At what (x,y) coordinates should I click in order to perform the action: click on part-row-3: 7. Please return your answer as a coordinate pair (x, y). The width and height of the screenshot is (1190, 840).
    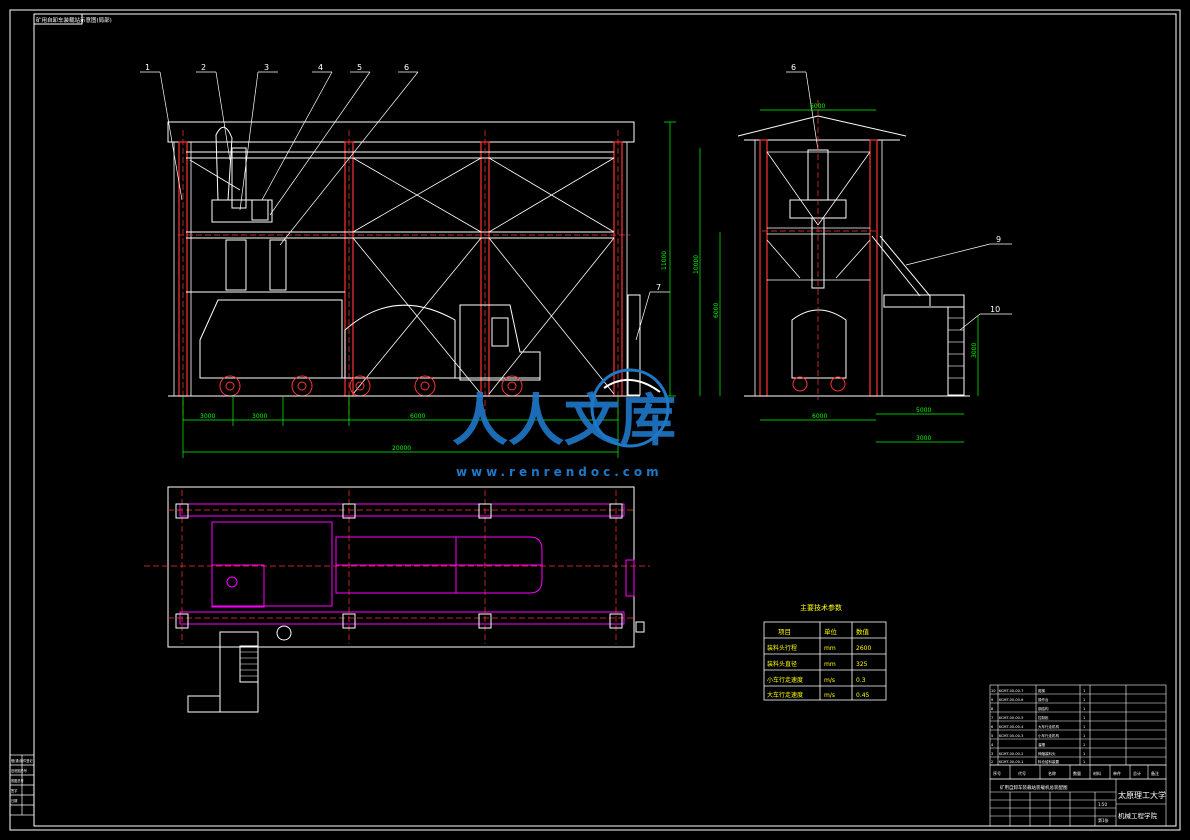
    Looking at the image, I should click on (992, 718).